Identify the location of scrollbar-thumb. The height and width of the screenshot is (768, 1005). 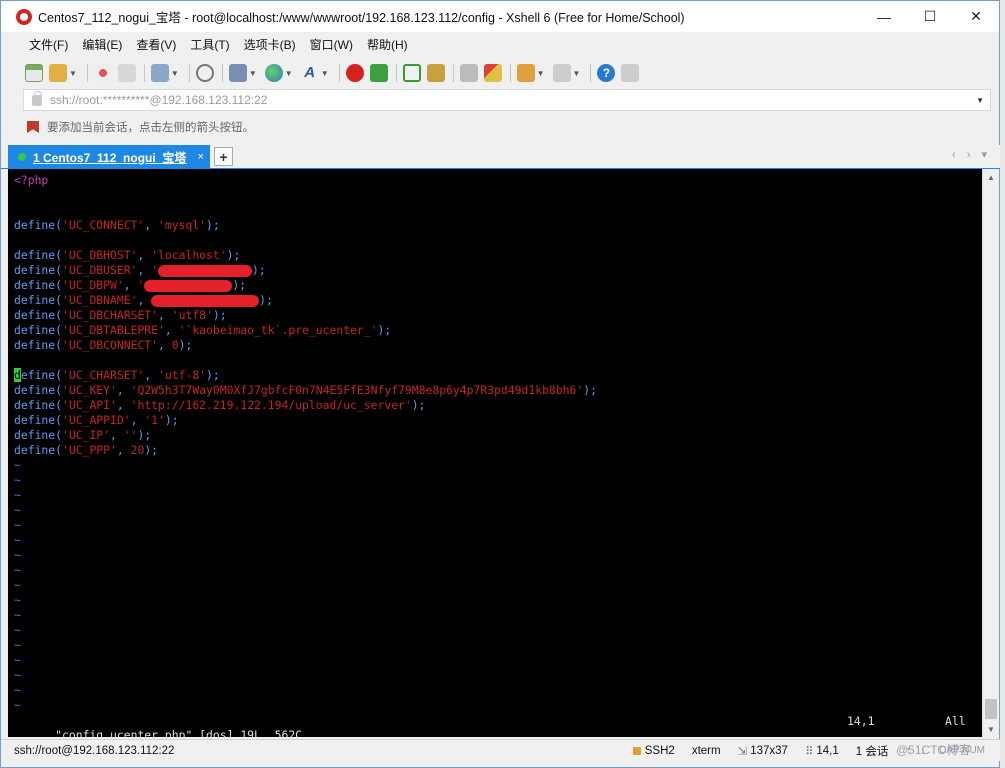
(991, 709).